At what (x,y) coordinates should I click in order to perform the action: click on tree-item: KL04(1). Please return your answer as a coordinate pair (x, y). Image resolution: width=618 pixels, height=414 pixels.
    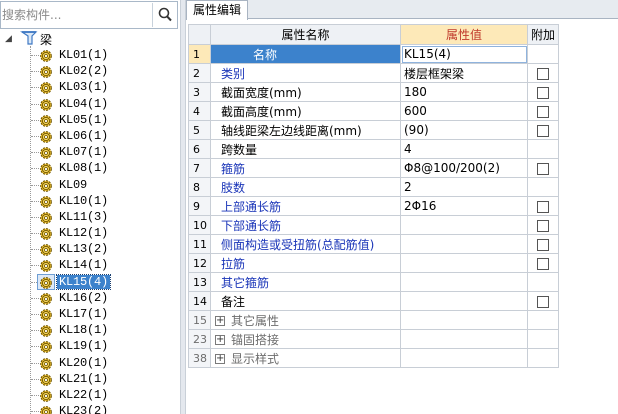
    Looking at the image, I should click on (90, 104).